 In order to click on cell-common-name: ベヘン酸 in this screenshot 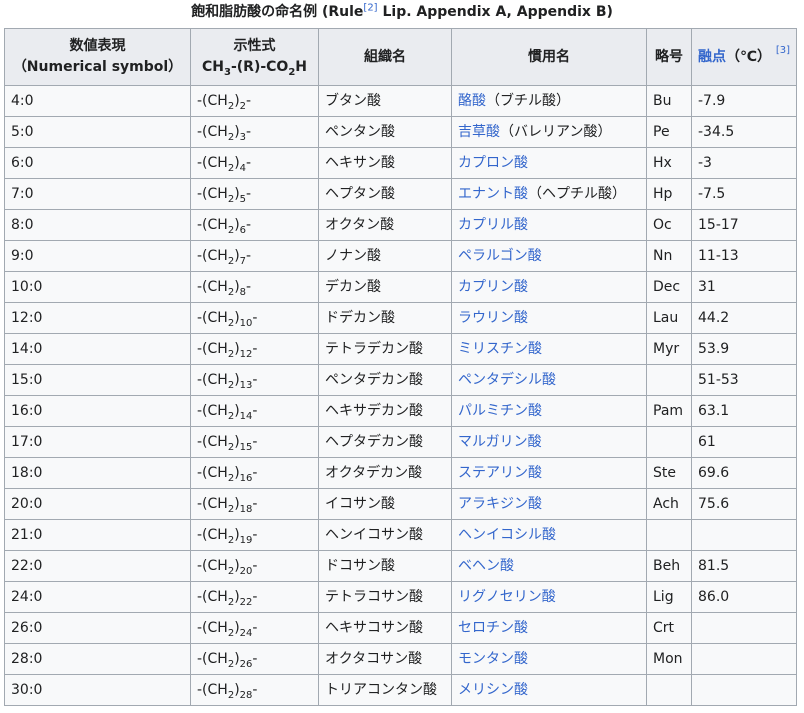, I will do `click(549, 566)`.